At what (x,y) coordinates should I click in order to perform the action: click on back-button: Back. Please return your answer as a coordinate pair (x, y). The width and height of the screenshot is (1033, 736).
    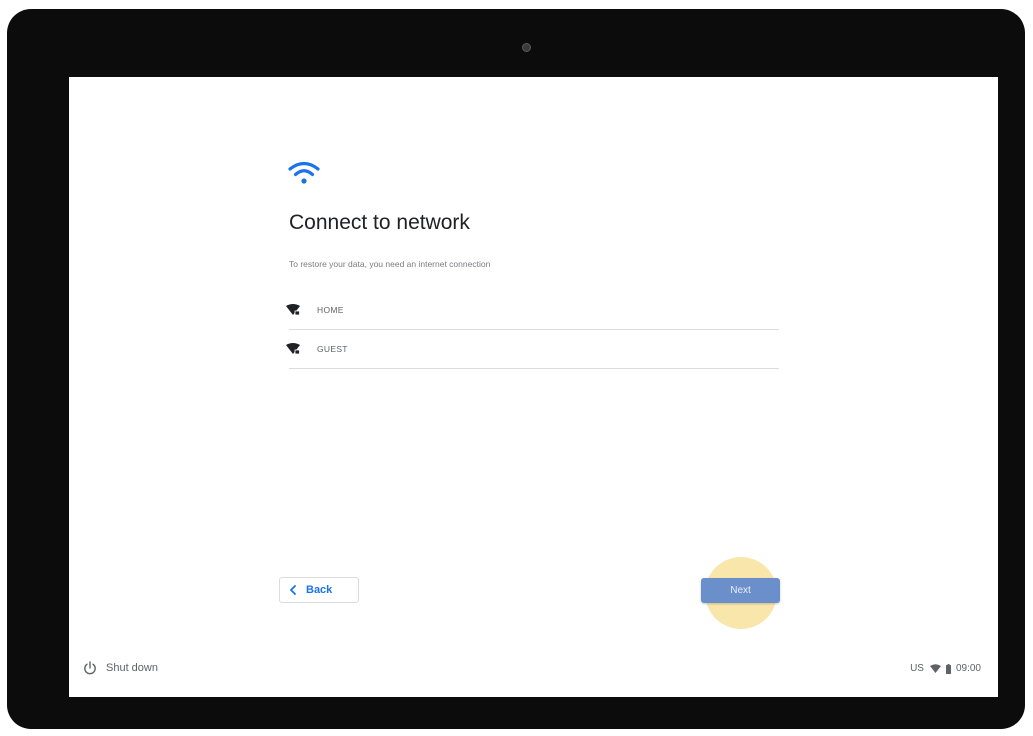
    Looking at the image, I should click on (319, 590).